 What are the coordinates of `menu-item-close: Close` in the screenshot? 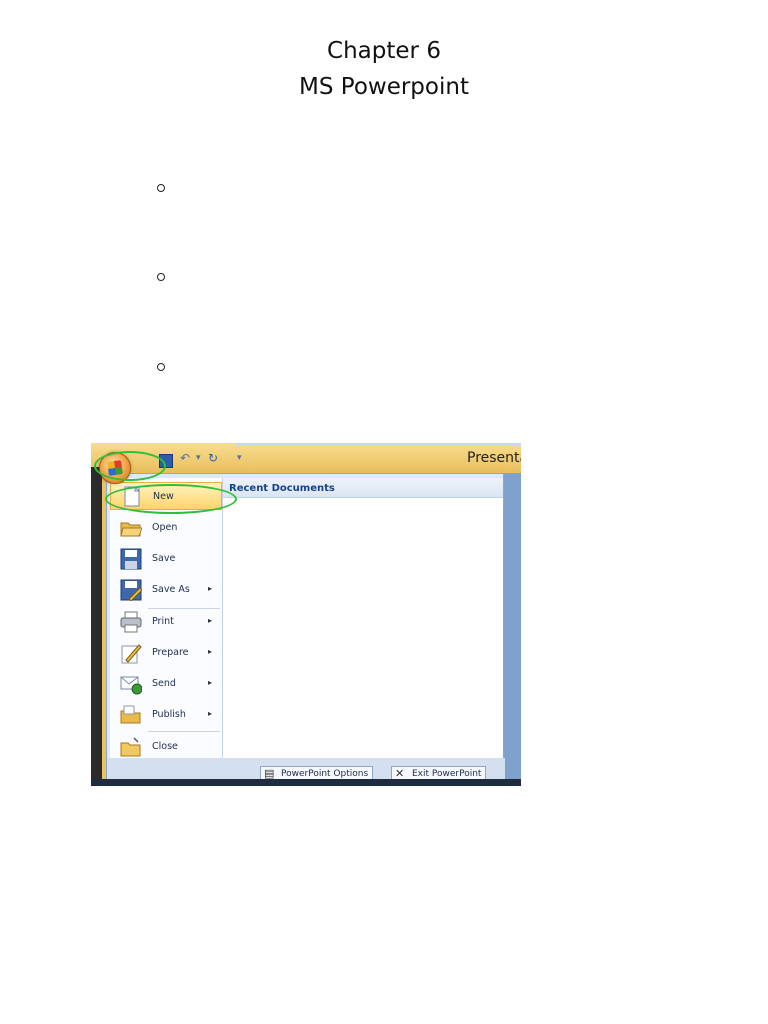 It's located at (166, 747).